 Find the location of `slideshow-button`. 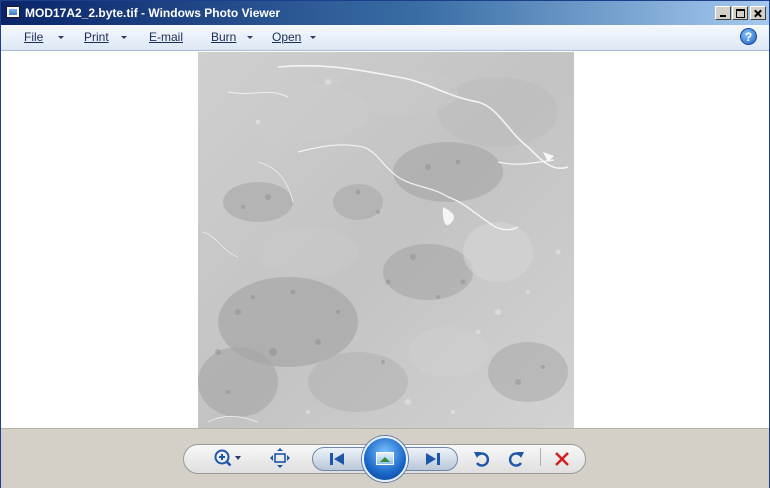

slideshow-button is located at coordinates (385, 459).